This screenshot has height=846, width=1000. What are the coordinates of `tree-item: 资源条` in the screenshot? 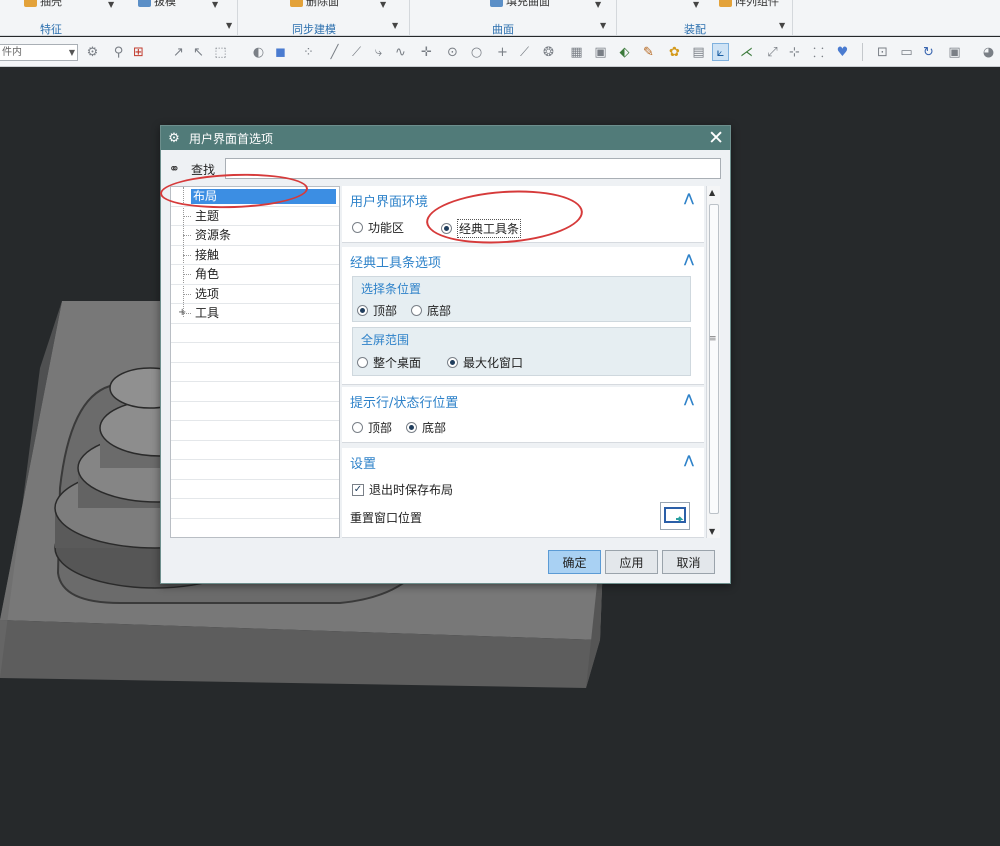 It's located at (255, 236).